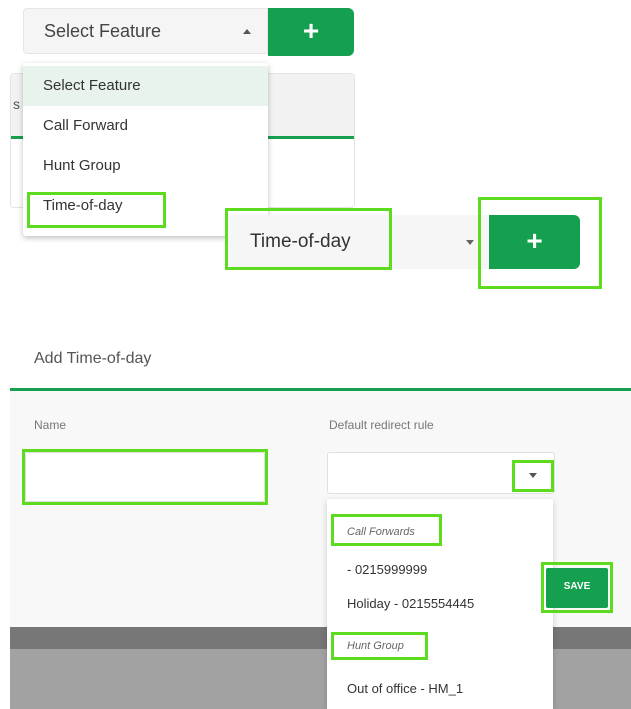  I want to click on rule-option: - 0215999999, so click(387, 569).